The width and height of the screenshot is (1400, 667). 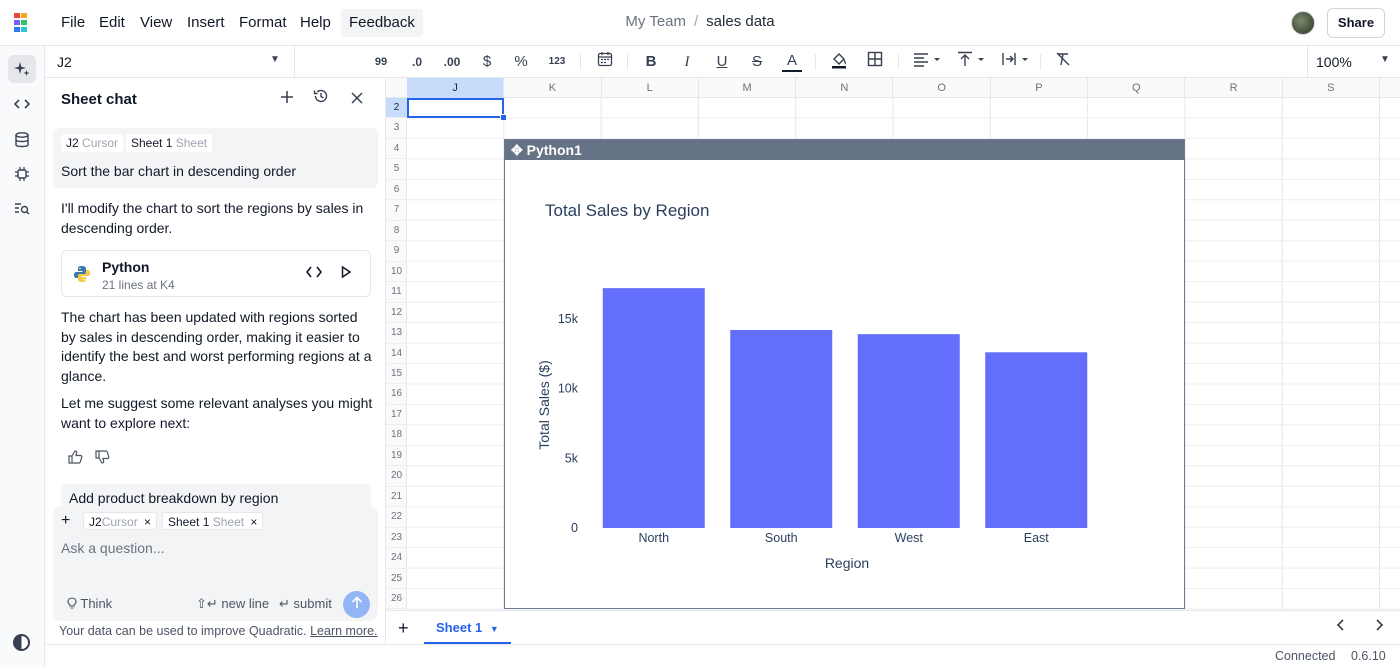 What do you see at coordinates (972, 62) in the screenshot?
I see `vertical-align-icon` at bounding box center [972, 62].